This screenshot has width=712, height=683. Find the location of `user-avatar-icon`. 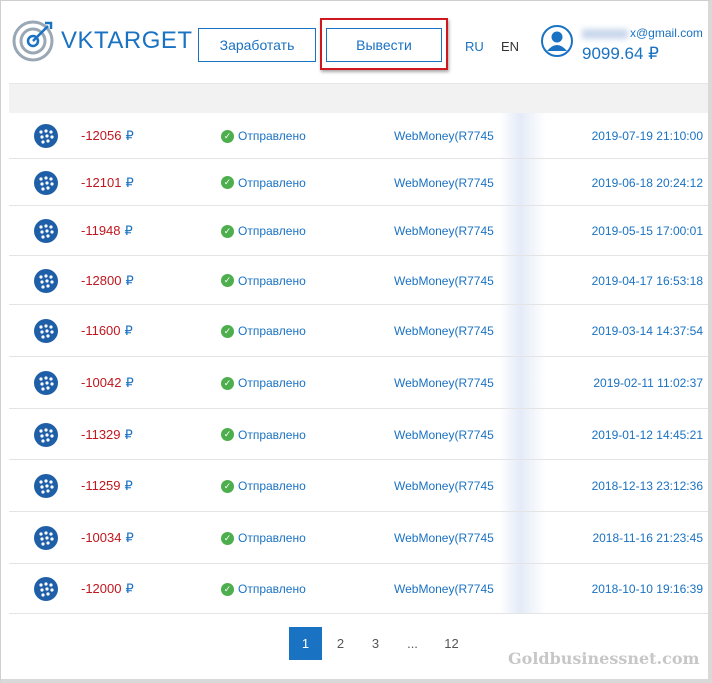

user-avatar-icon is located at coordinates (557, 41).